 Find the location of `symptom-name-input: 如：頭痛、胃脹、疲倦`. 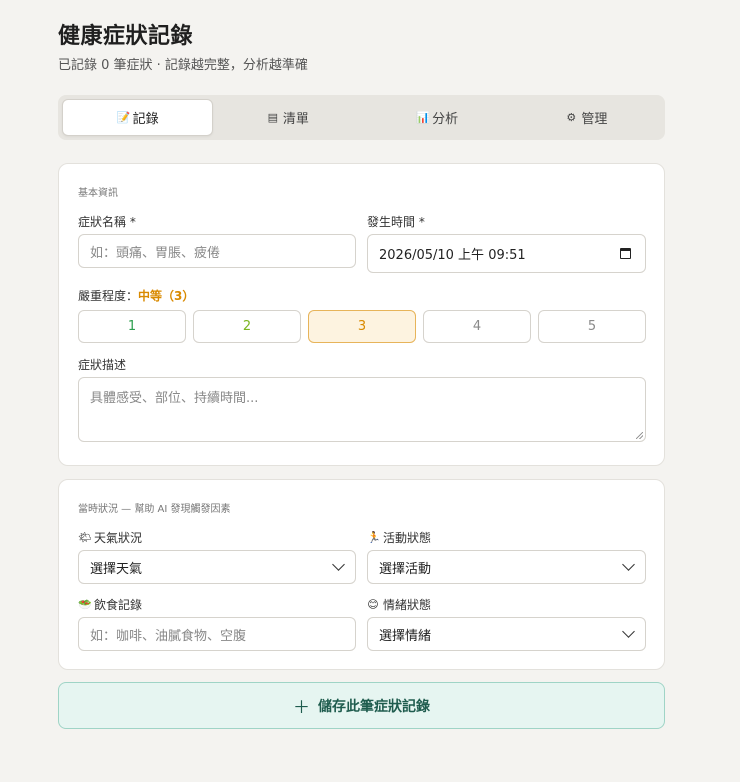

symptom-name-input: 如：頭痛、胃脹、疲倦 is located at coordinates (217, 251).